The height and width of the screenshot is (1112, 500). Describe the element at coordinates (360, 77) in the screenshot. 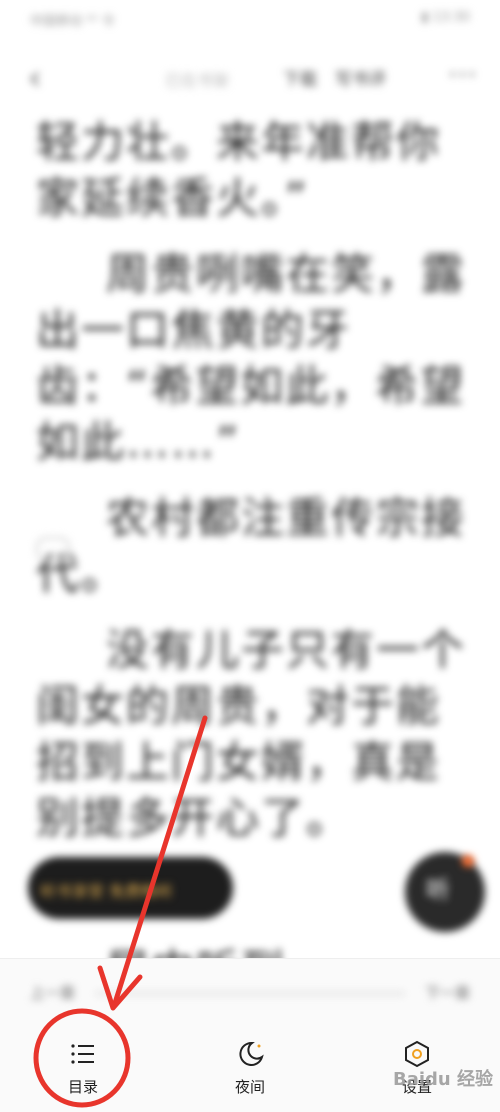

I see `write-review-button: 写书评` at that location.